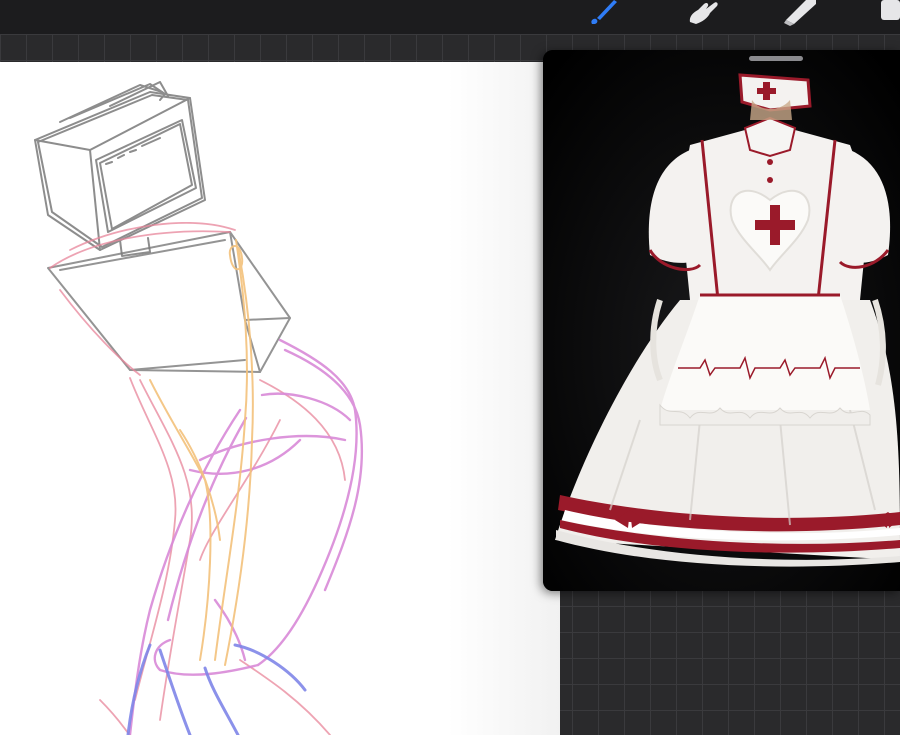 This screenshot has height=735, width=900. What do you see at coordinates (800, 13) in the screenshot?
I see `eraser-tool-icon` at bounding box center [800, 13].